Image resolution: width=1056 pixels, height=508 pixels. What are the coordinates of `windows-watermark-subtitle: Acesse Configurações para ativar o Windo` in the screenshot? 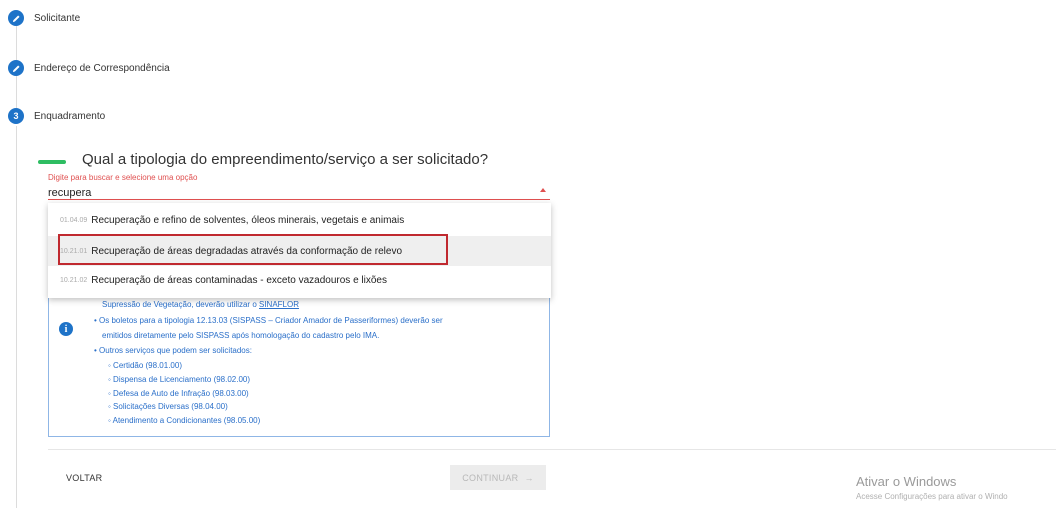 It's located at (932, 496).